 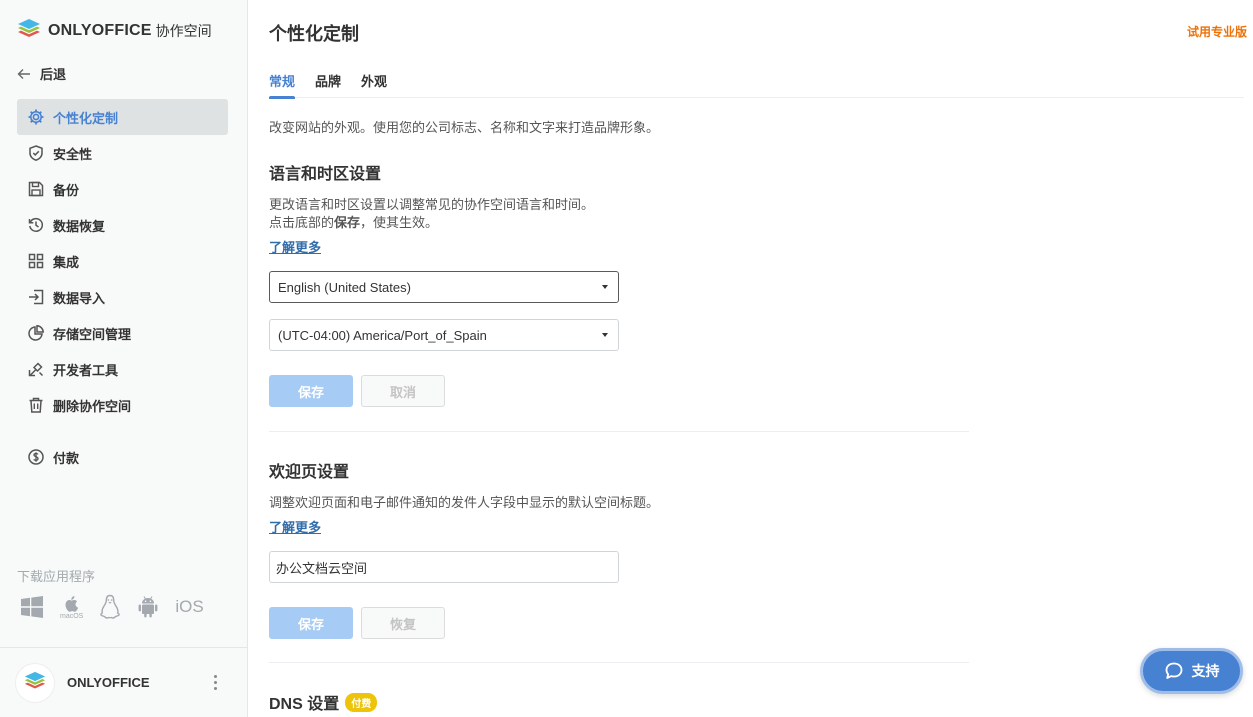 I want to click on language-desc-line2: 点击底部的保存，使其生效。, so click(x=431, y=223).